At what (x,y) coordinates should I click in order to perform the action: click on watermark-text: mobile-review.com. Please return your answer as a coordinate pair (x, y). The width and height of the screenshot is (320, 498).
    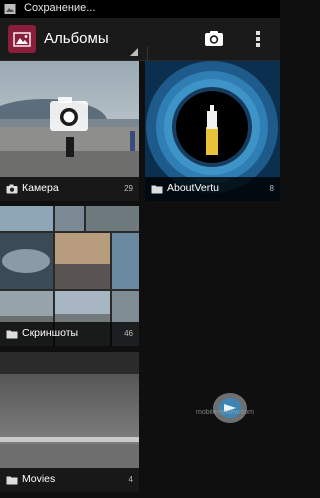
    Looking at the image, I should click on (225, 412).